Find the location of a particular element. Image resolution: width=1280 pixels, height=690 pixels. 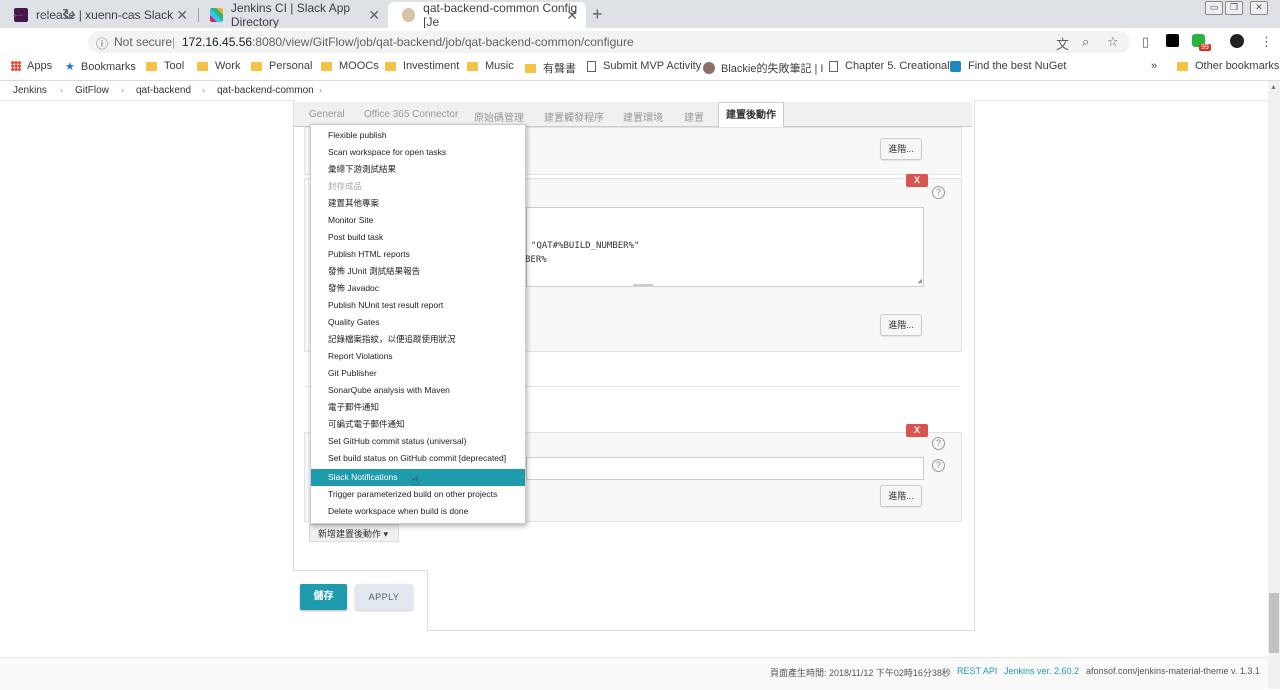

back-arrow-icon: ← is located at coordinates (18, 14).